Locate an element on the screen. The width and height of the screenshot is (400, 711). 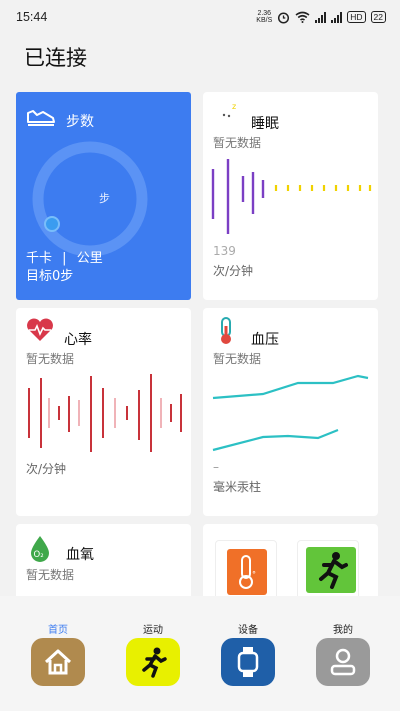
hd-icon: HD is located at coordinates (356, 17).